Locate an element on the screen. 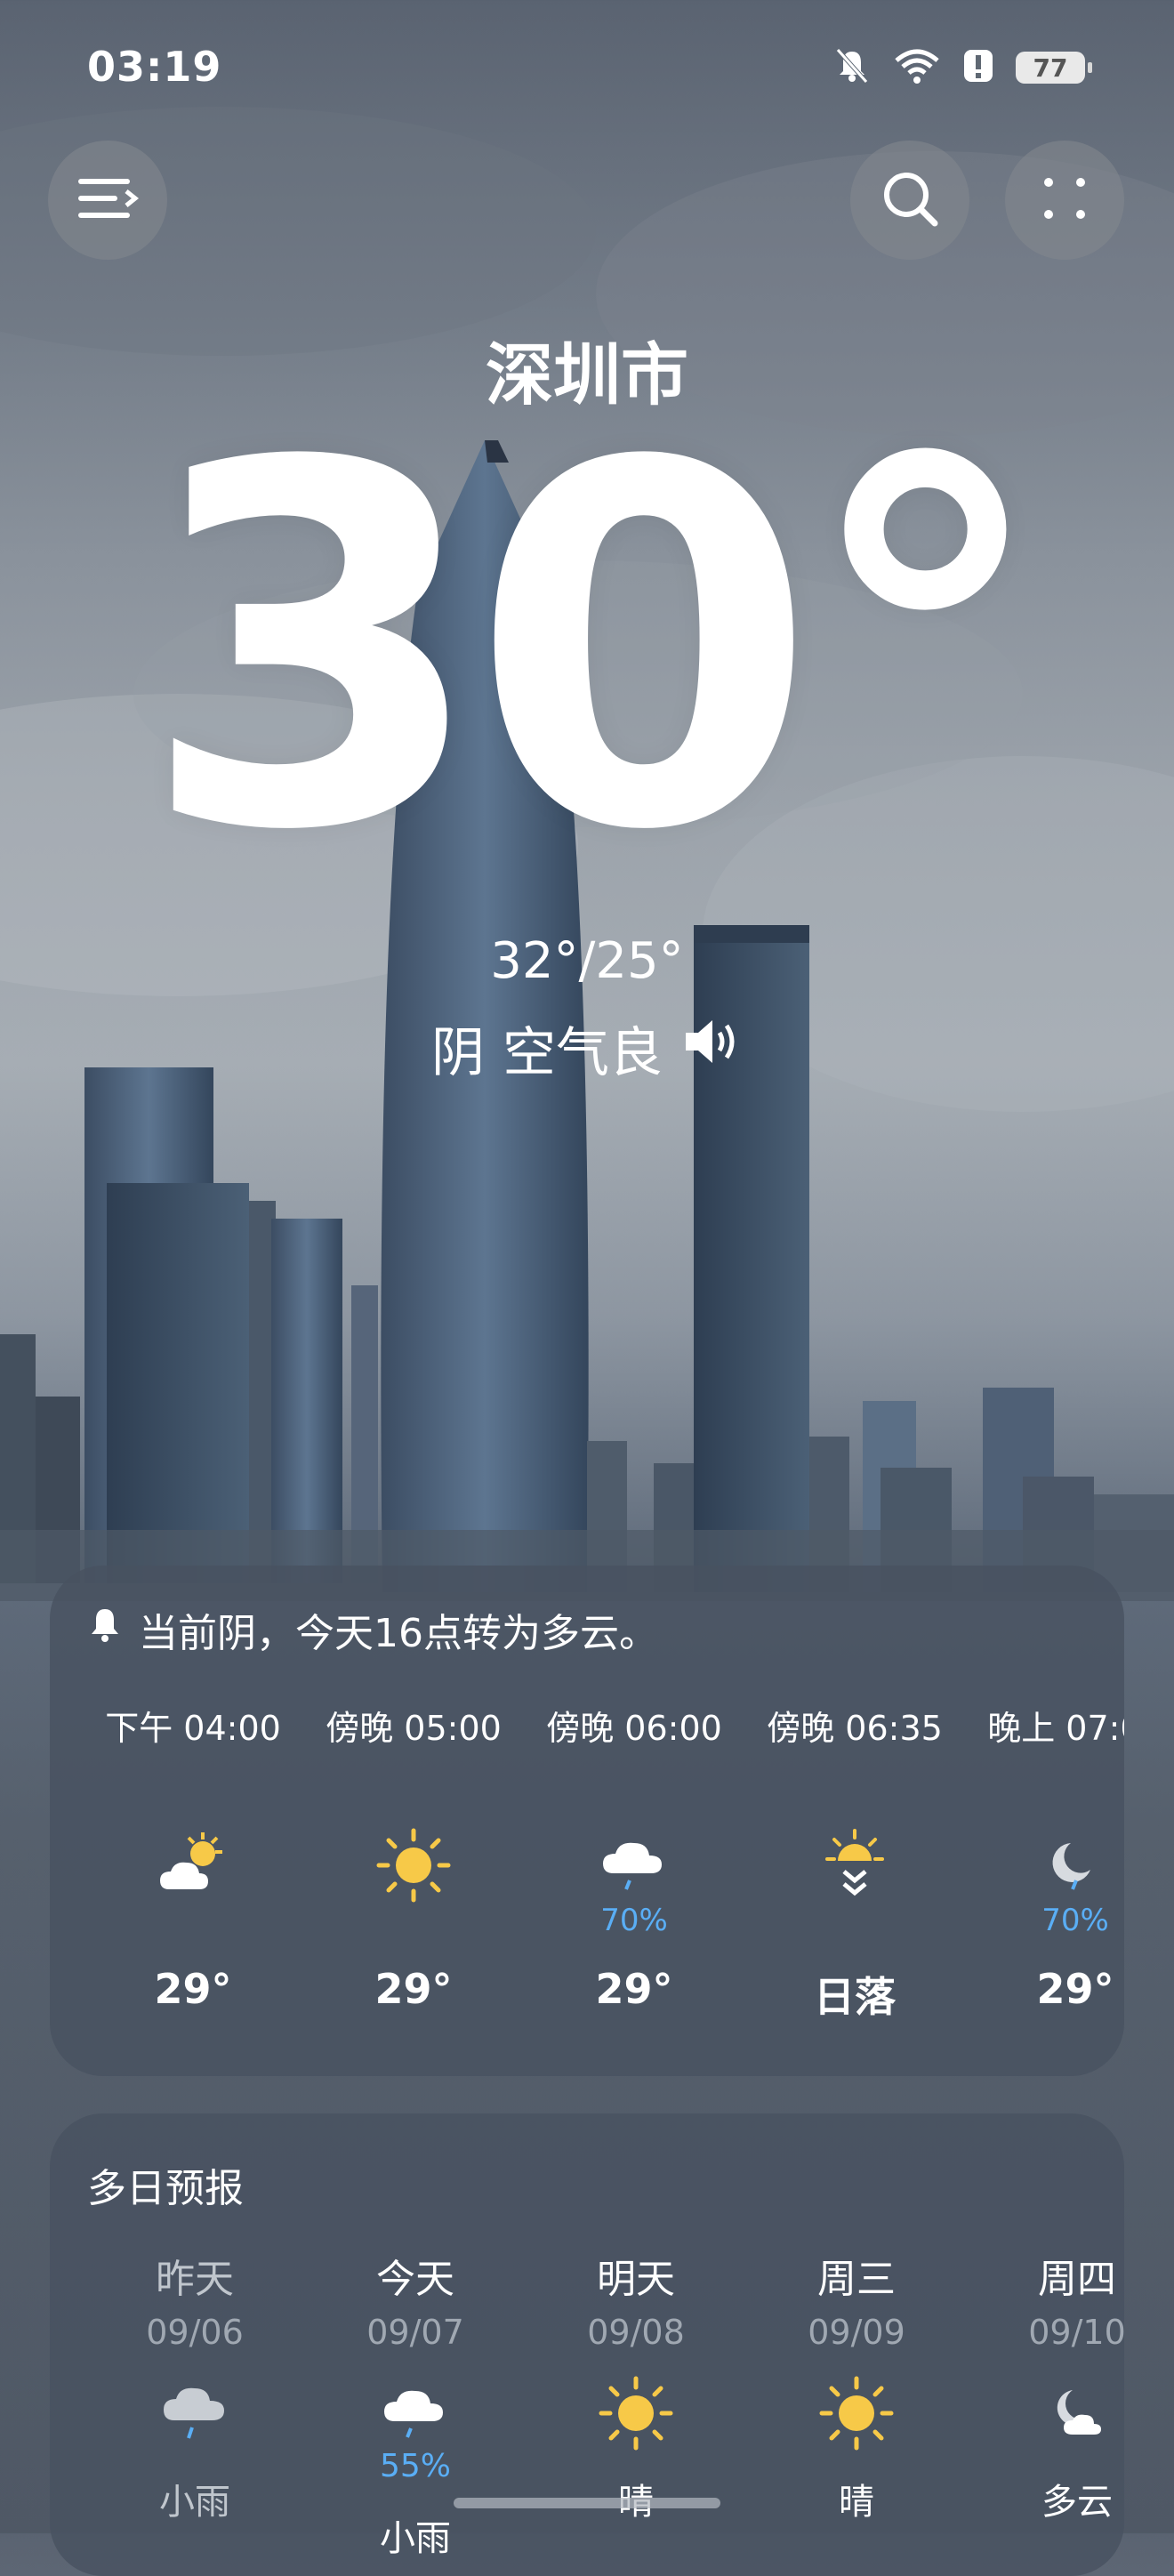  day-name: 周三 is located at coordinates (856, 2279).